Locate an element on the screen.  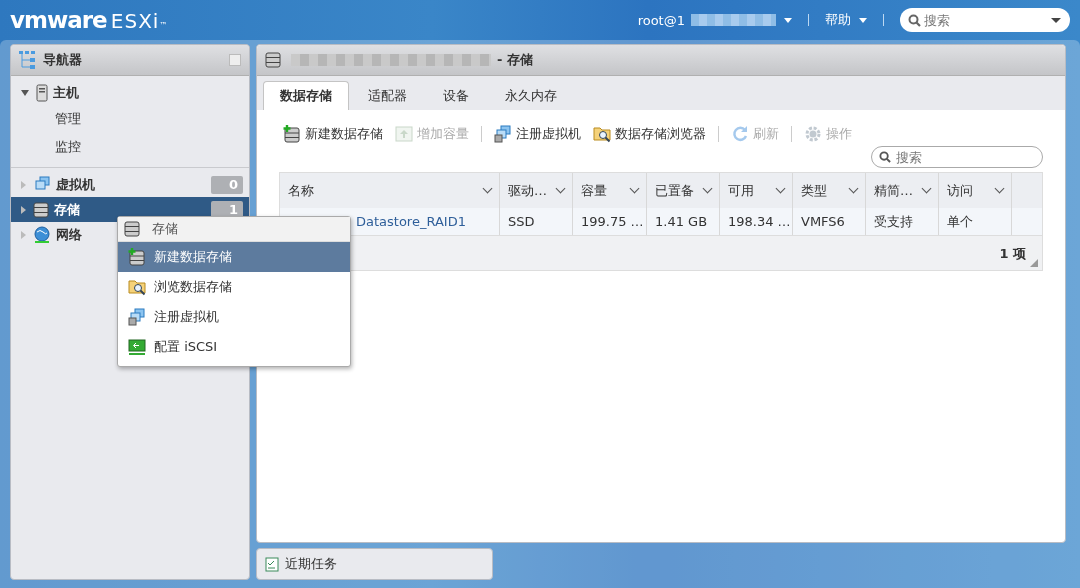
panel-title: - 存储 is located at coordinates (515, 60).